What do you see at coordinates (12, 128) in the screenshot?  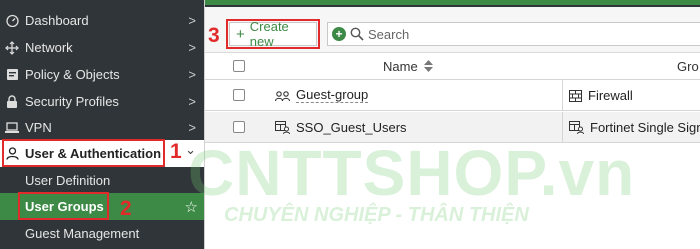 I see `laptop-icon` at bounding box center [12, 128].